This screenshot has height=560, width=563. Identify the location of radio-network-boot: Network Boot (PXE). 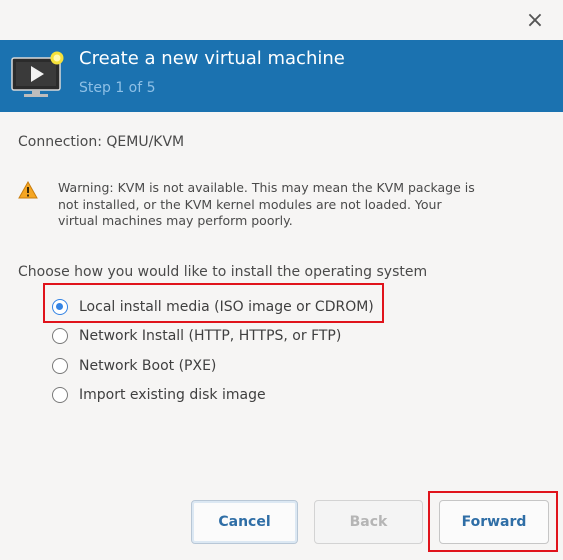
(213, 366).